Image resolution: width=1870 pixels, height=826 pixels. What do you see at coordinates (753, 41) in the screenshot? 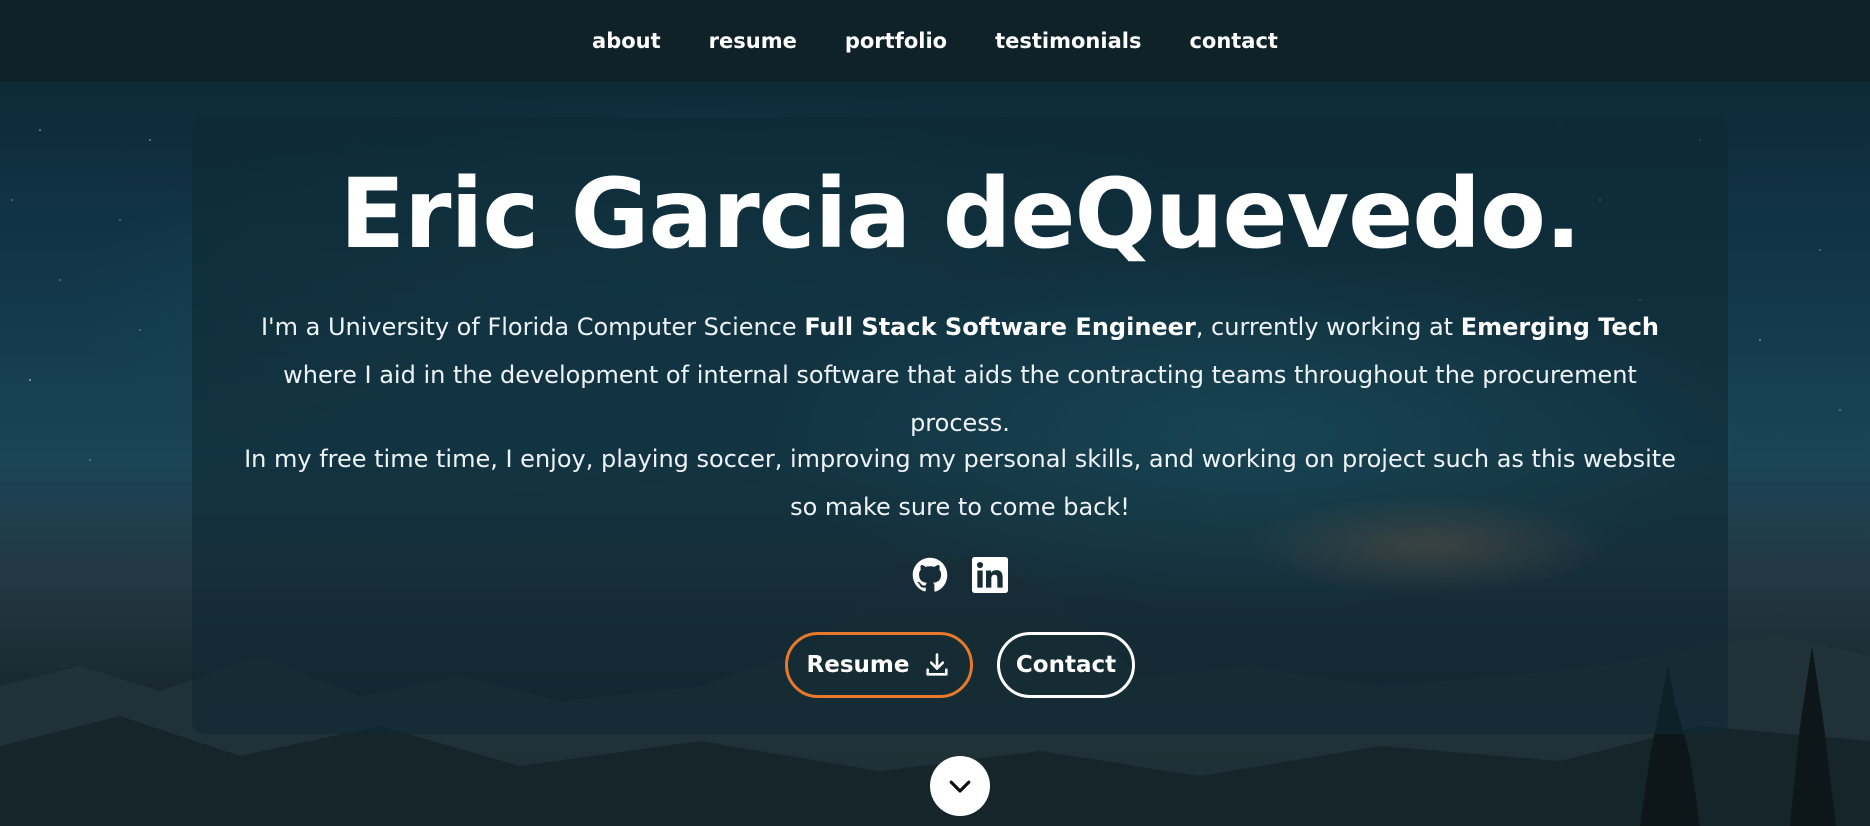
I see `nav-link-resume: resume` at bounding box center [753, 41].